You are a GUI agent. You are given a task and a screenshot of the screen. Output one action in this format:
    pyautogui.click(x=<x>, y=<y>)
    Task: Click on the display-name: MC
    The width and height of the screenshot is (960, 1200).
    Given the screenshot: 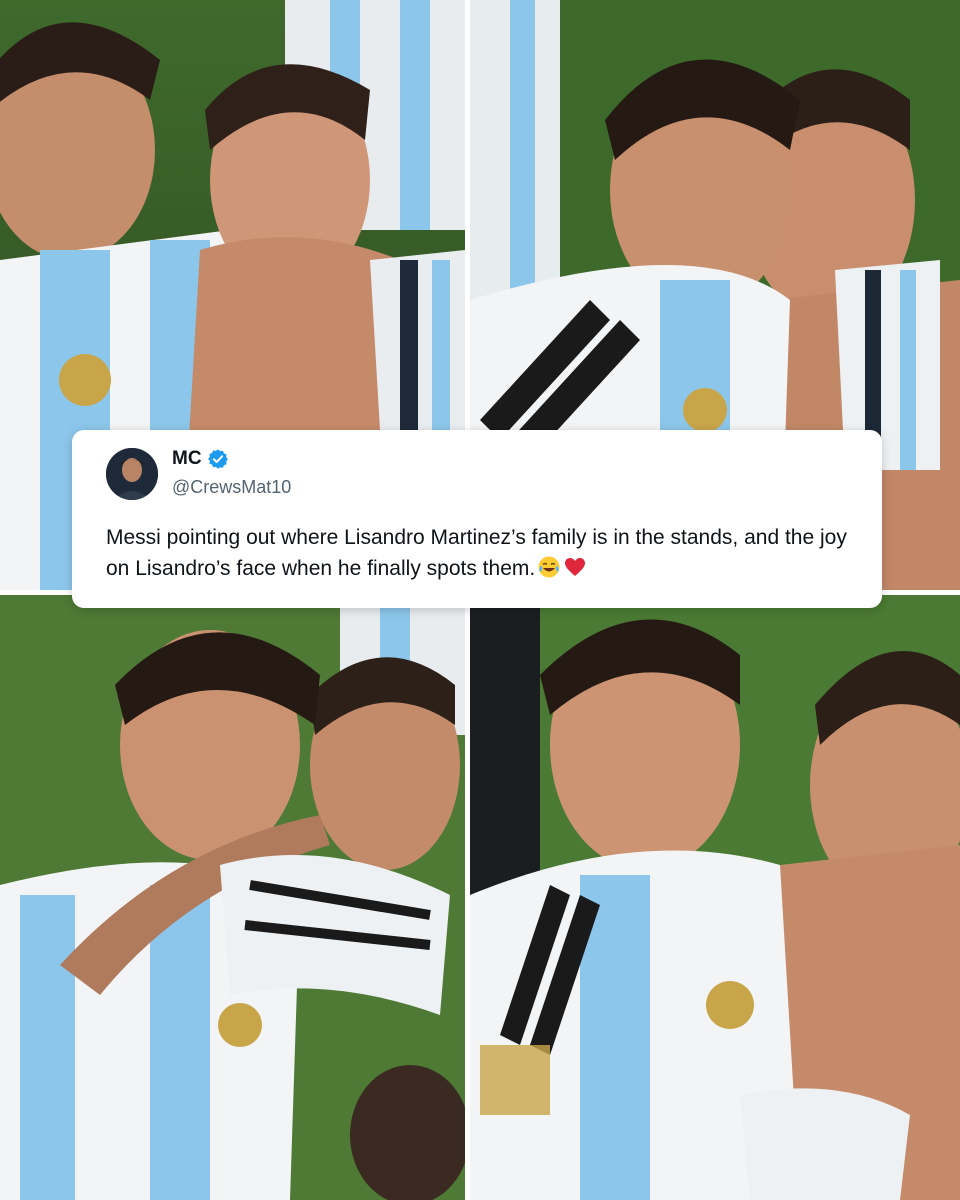 What is the action you would take?
    pyautogui.click(x=187, y=459)
    